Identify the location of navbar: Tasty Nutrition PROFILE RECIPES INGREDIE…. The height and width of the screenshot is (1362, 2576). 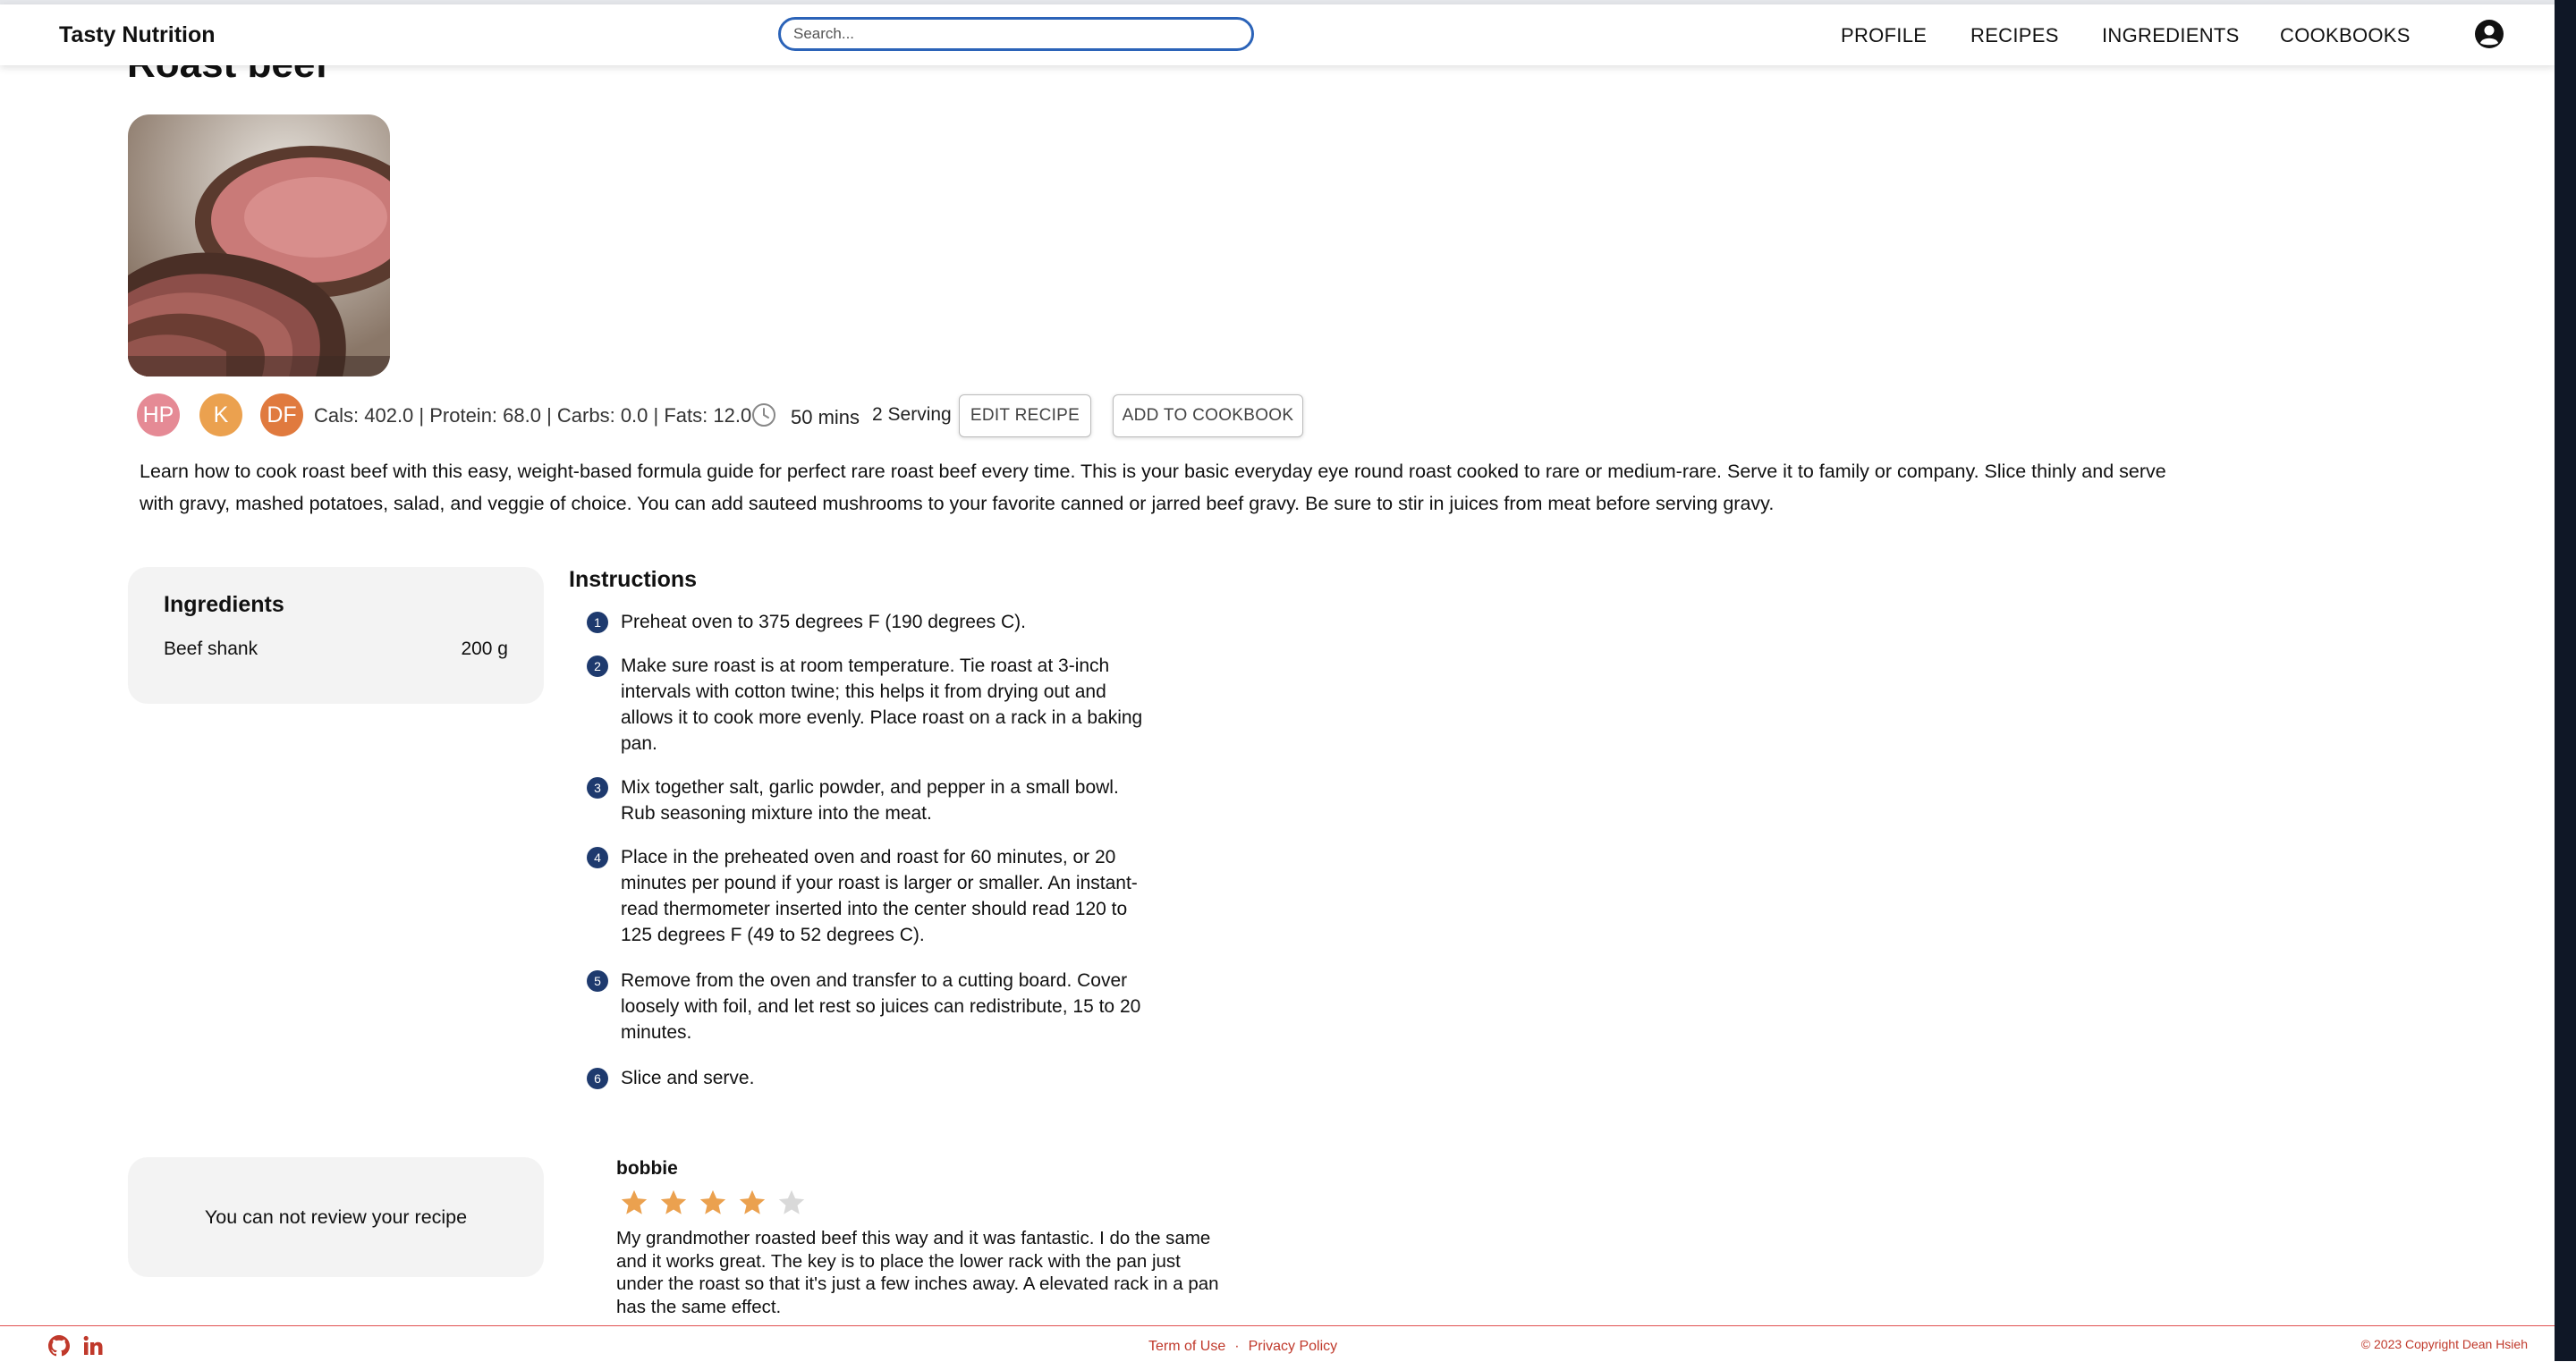
(1277, 34).